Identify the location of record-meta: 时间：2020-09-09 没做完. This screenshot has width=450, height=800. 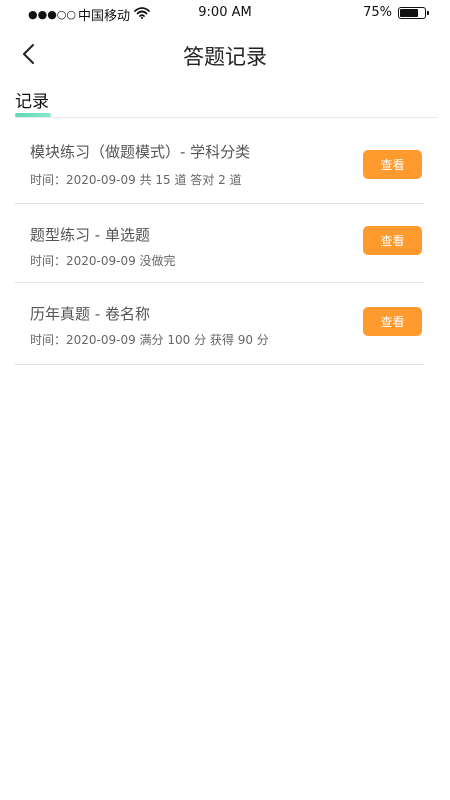
(103, 261).